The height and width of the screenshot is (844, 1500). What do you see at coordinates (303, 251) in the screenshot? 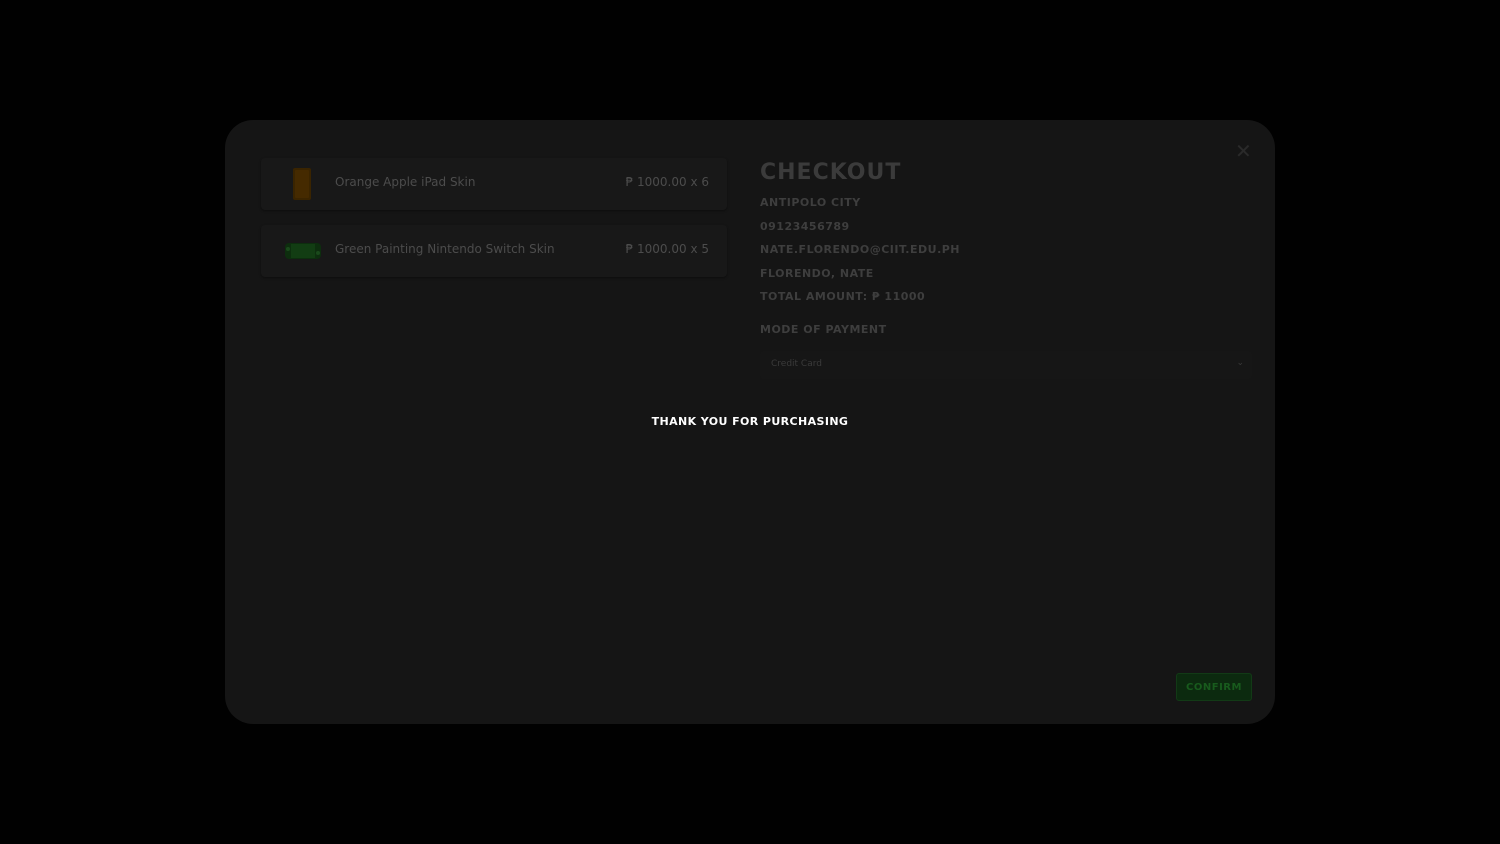
I see `switch-skin-thumbnail` at bounding box center [303, 251].